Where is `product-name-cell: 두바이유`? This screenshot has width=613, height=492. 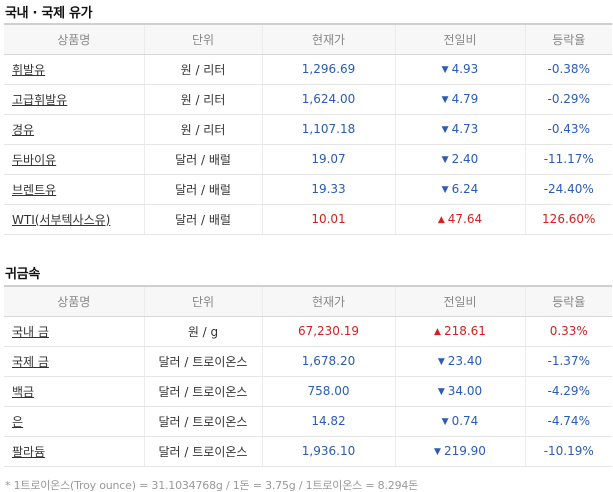 product-name-cell: 두바이유 is located at coordinates (74, 159).